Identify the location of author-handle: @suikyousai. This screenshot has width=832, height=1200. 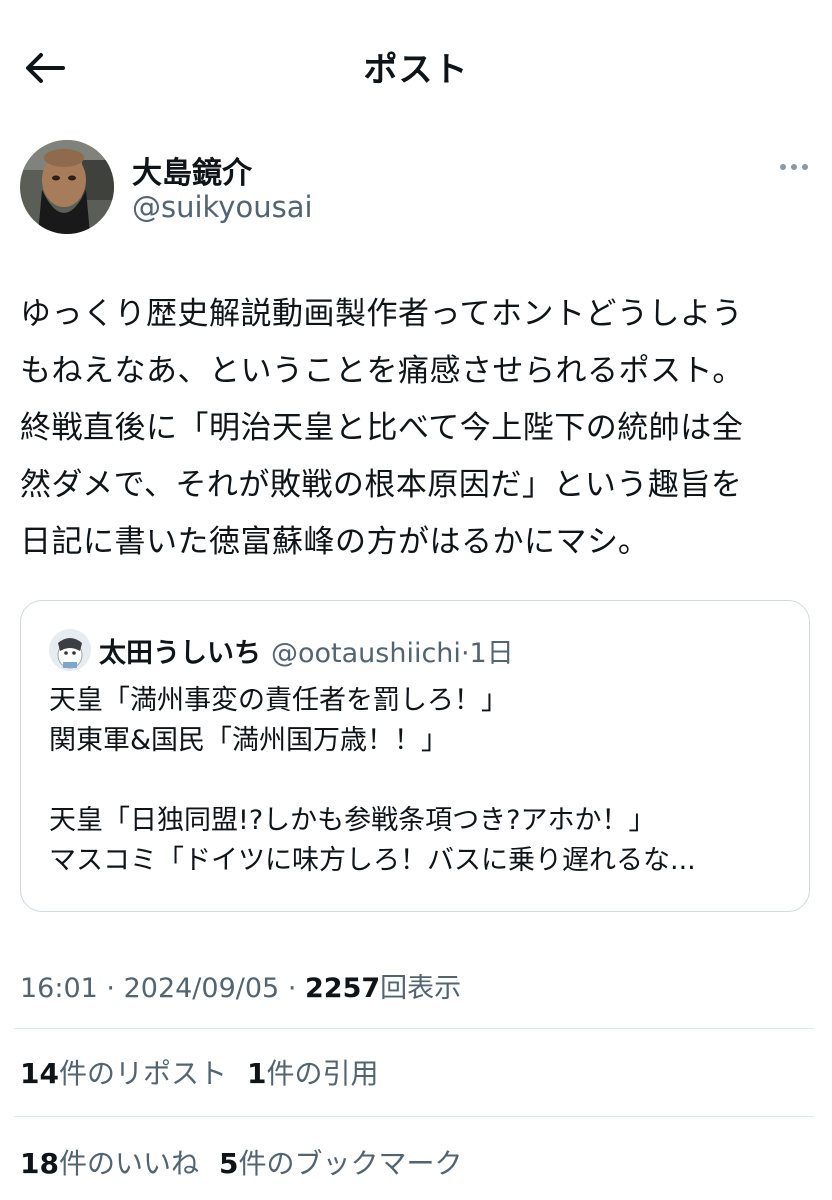
(222, 207).